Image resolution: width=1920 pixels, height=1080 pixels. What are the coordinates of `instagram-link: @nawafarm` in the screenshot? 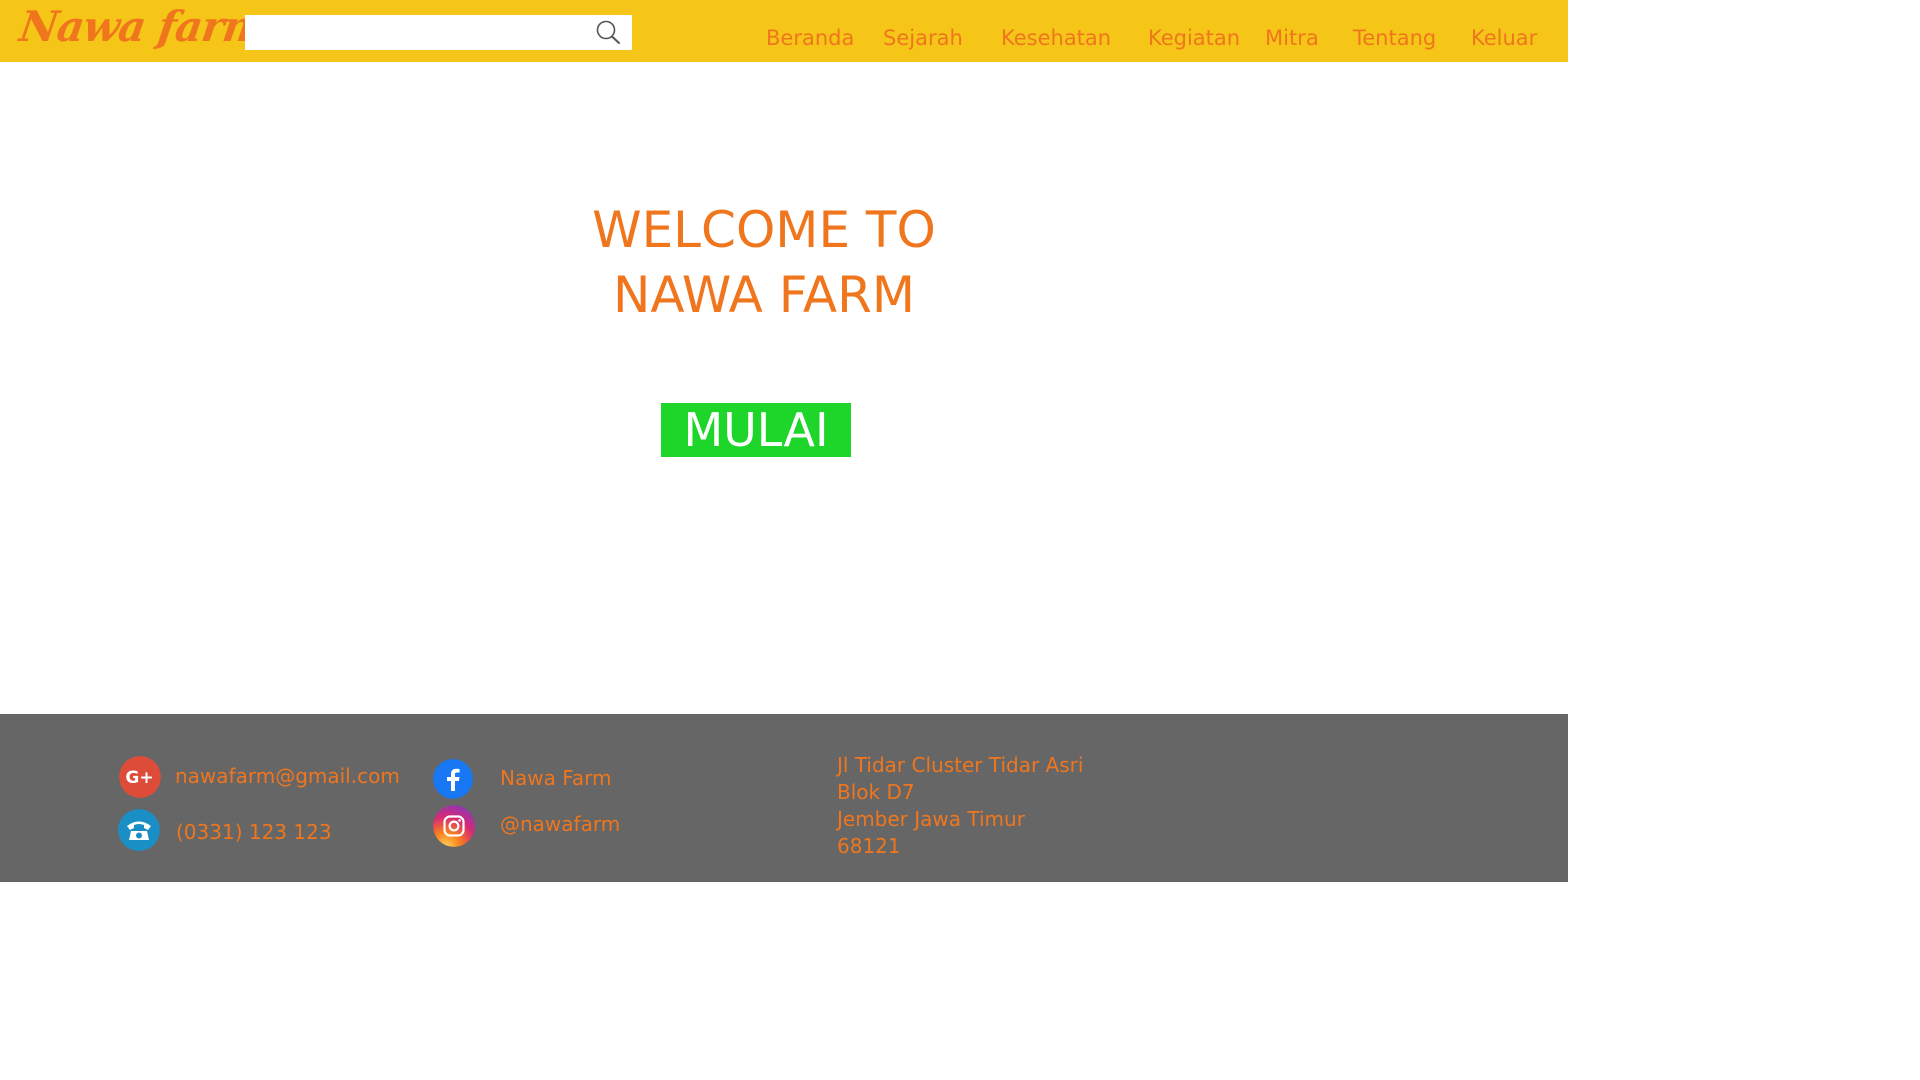 It's located at (560, 824).